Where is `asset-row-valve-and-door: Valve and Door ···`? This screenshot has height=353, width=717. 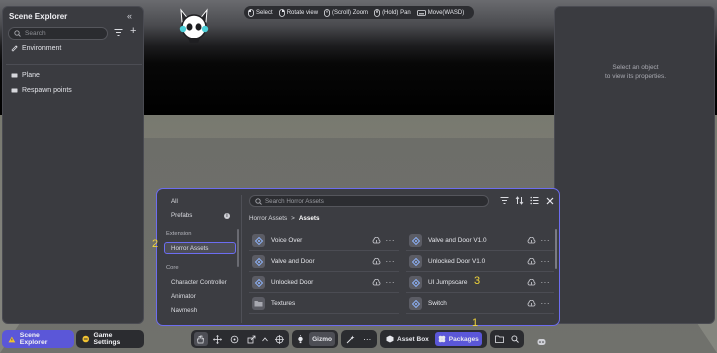
asset-row-valve-and-door: Valve and Door ··· is located at coordinates (324, 262).